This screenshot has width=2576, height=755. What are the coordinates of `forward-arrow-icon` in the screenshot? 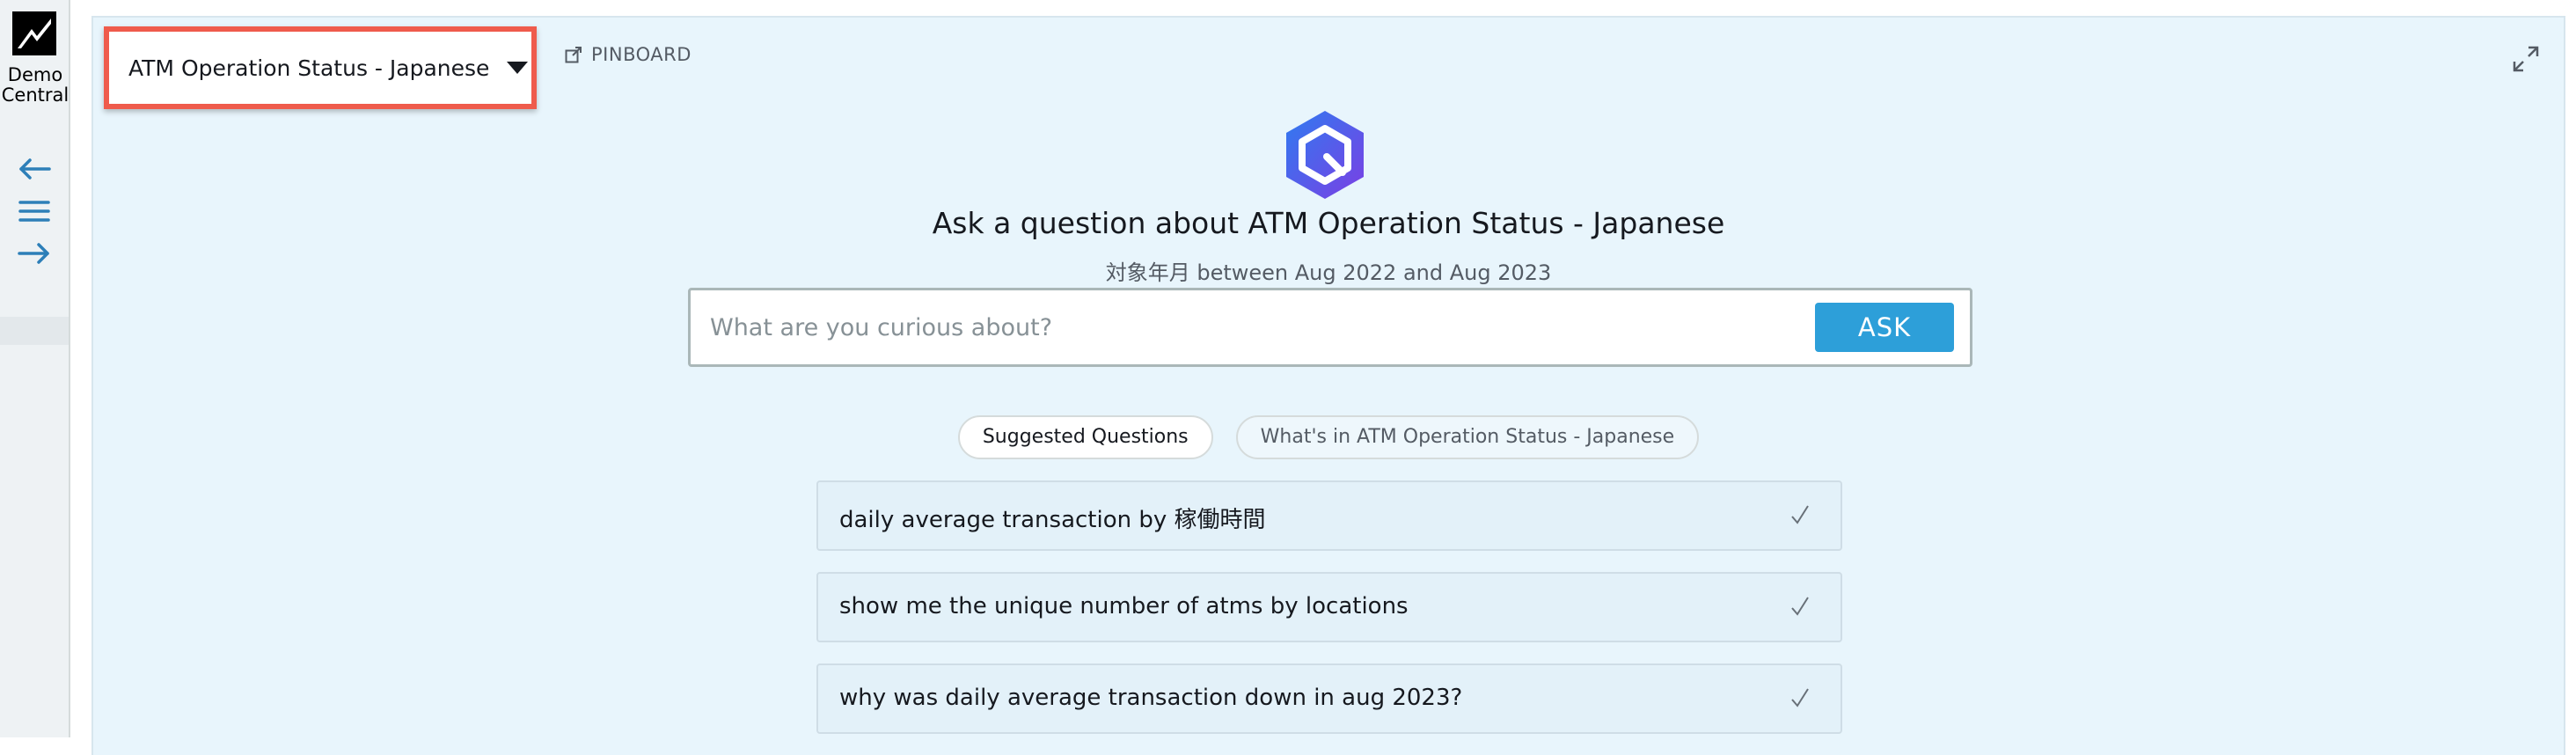 It's located at (34, 253).